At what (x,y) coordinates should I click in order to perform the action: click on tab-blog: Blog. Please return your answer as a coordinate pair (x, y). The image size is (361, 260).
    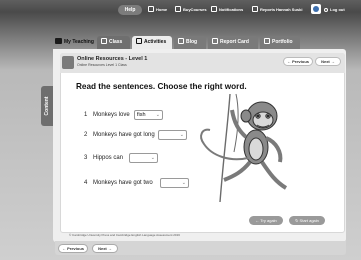
    Looking at the image, I should click on (190, 42).